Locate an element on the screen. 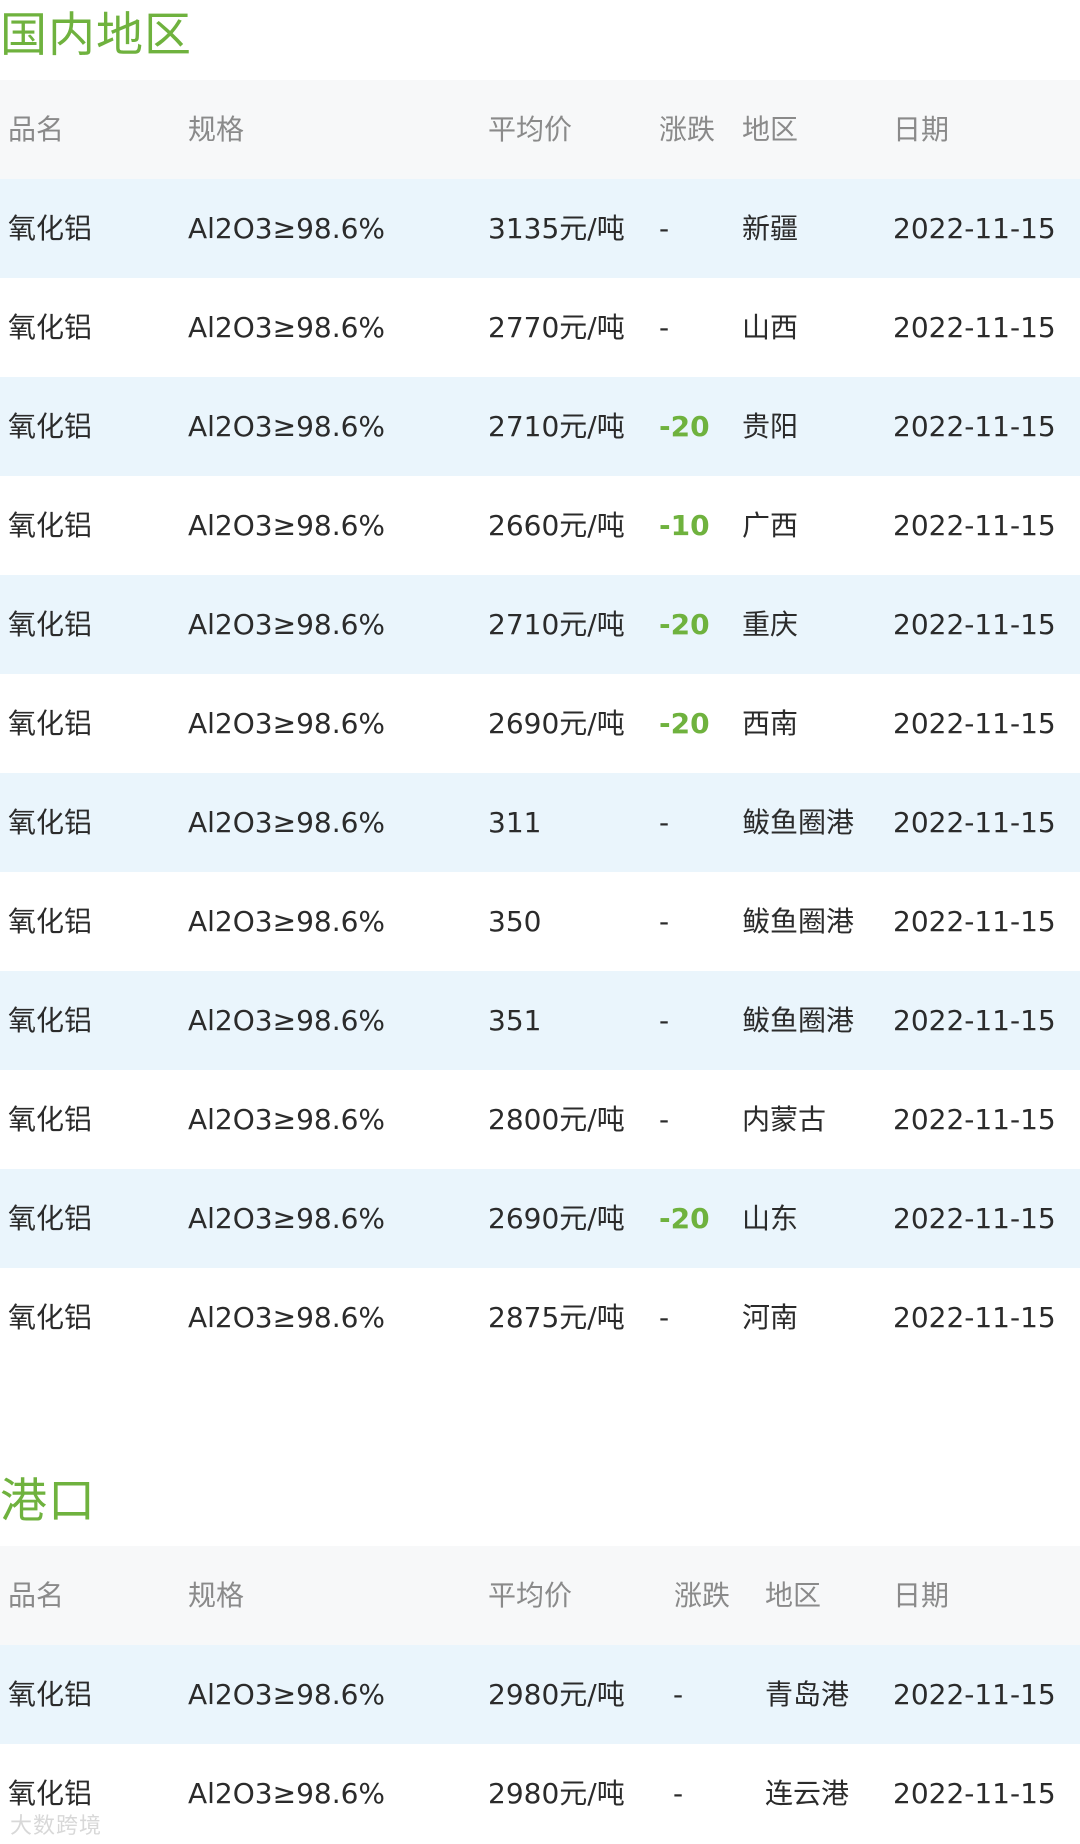 The width and height of the screenshot is (1080, 1844). table-row: 氧化铝 Al2O3≥98.6% 2690元/吨 -20 山东 2022-11-15 is located at coordinates (540, 1218).